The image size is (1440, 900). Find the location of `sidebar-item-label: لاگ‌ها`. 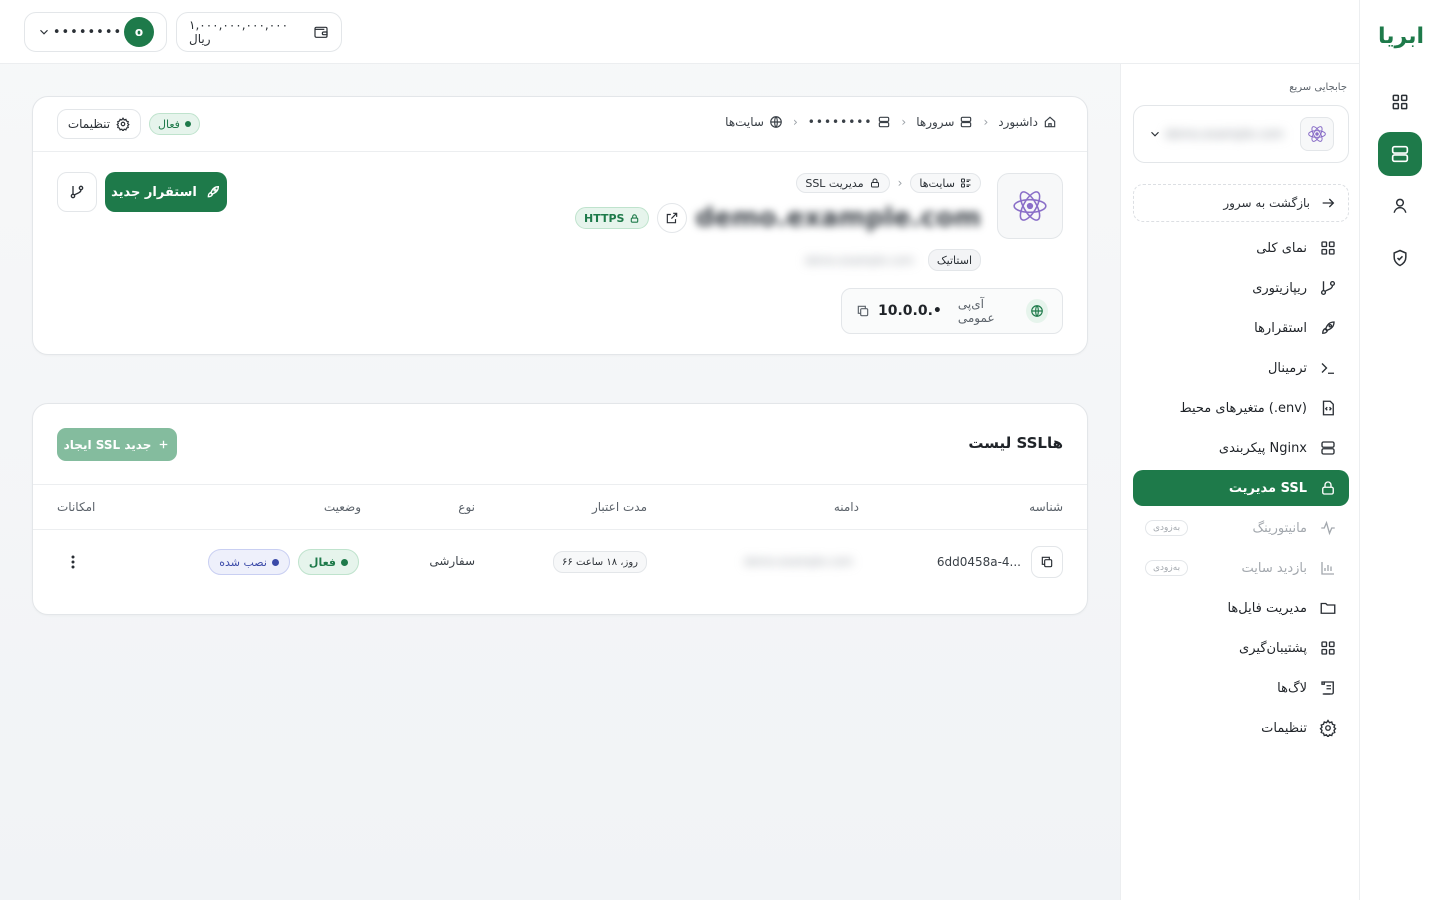

sidebar-item-label: لاگ‌ها is located at coordinates (1292, 688).